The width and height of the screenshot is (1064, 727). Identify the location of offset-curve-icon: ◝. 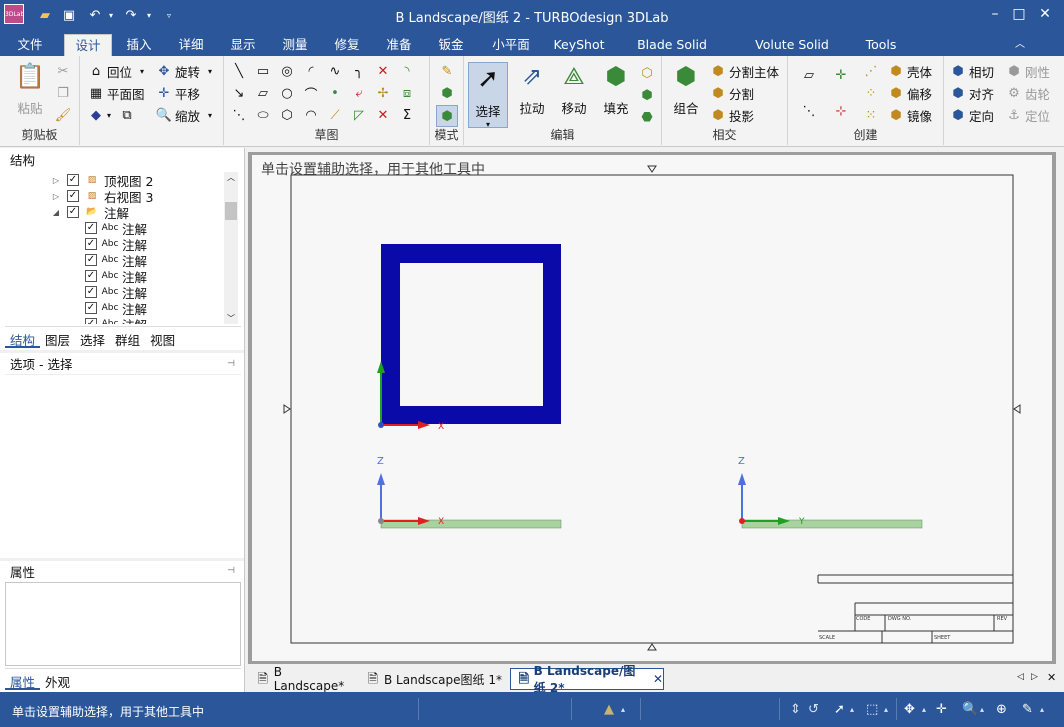
(407, 71).